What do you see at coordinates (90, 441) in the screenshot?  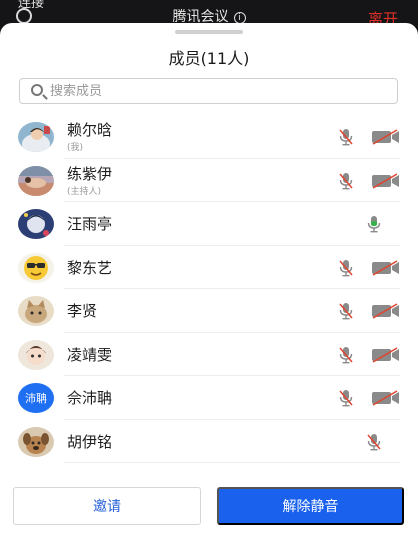 I see `member-name: 胡伊铭` at bounding box center [90, 441].